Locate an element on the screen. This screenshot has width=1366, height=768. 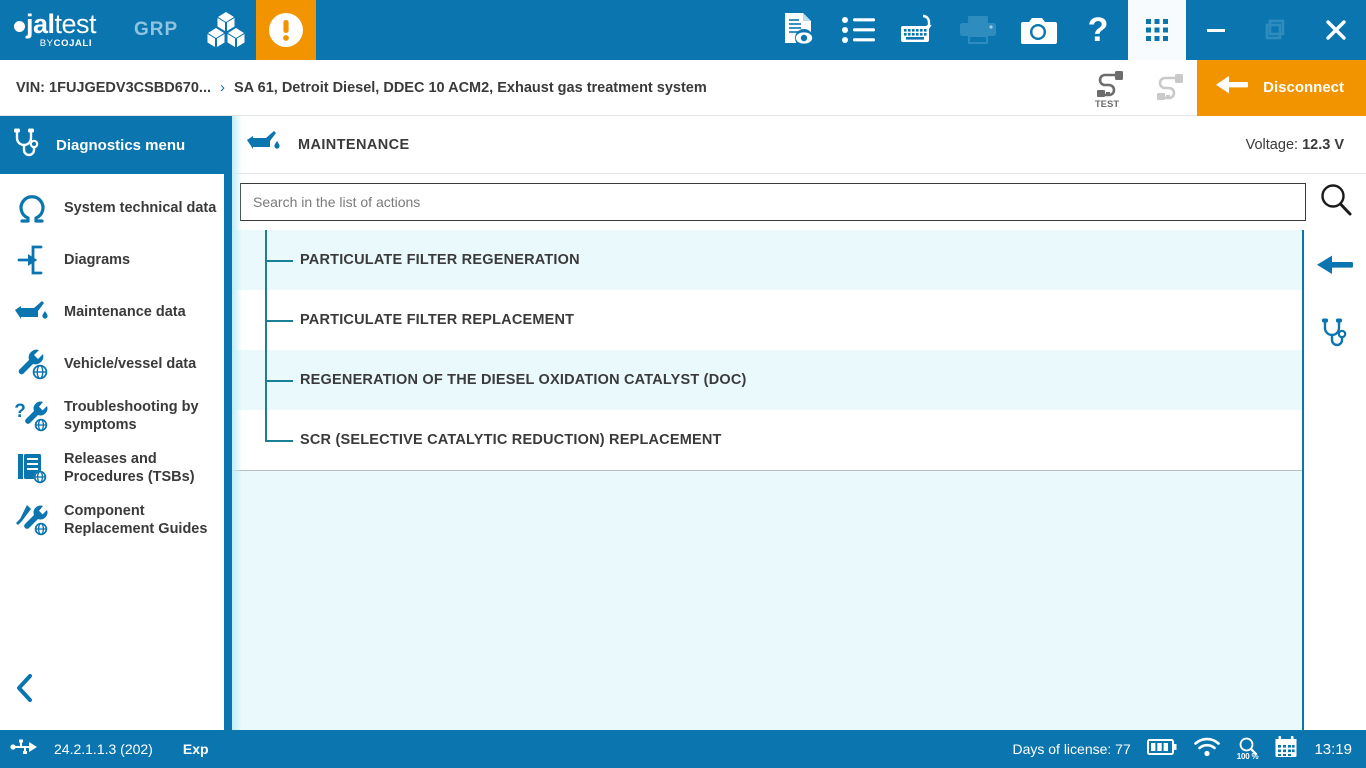
right-rail is located at coordinates (1335, 480).